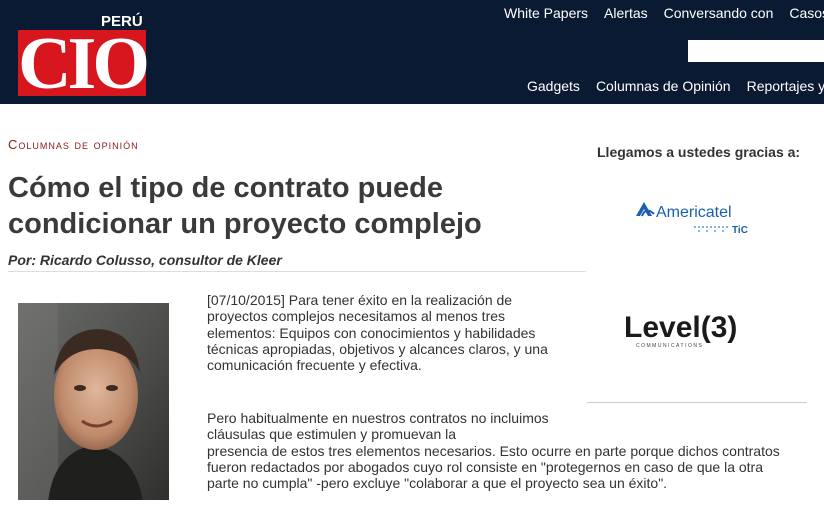 The image size is (824, 517). Describe the element at coordinates (740, 230) in the screenshot. I see `sponsor1-sub: TiC` at that location.